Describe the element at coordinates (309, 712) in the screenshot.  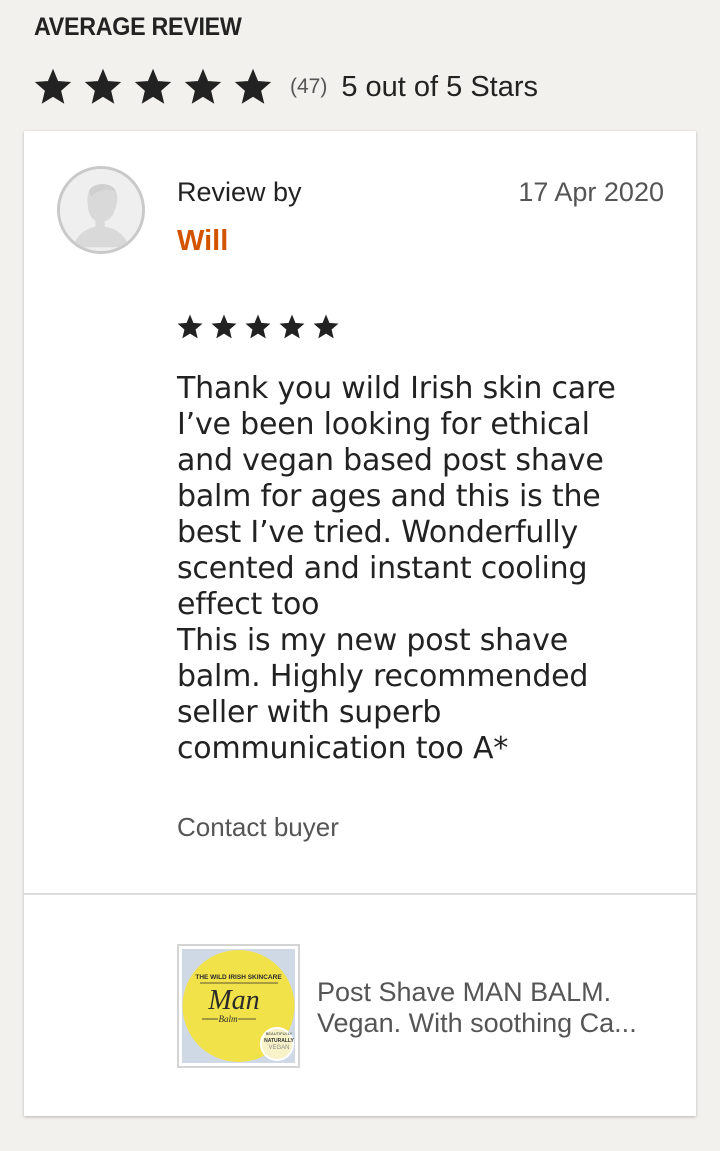
I see `review-text-line: seller with superb` at that location.